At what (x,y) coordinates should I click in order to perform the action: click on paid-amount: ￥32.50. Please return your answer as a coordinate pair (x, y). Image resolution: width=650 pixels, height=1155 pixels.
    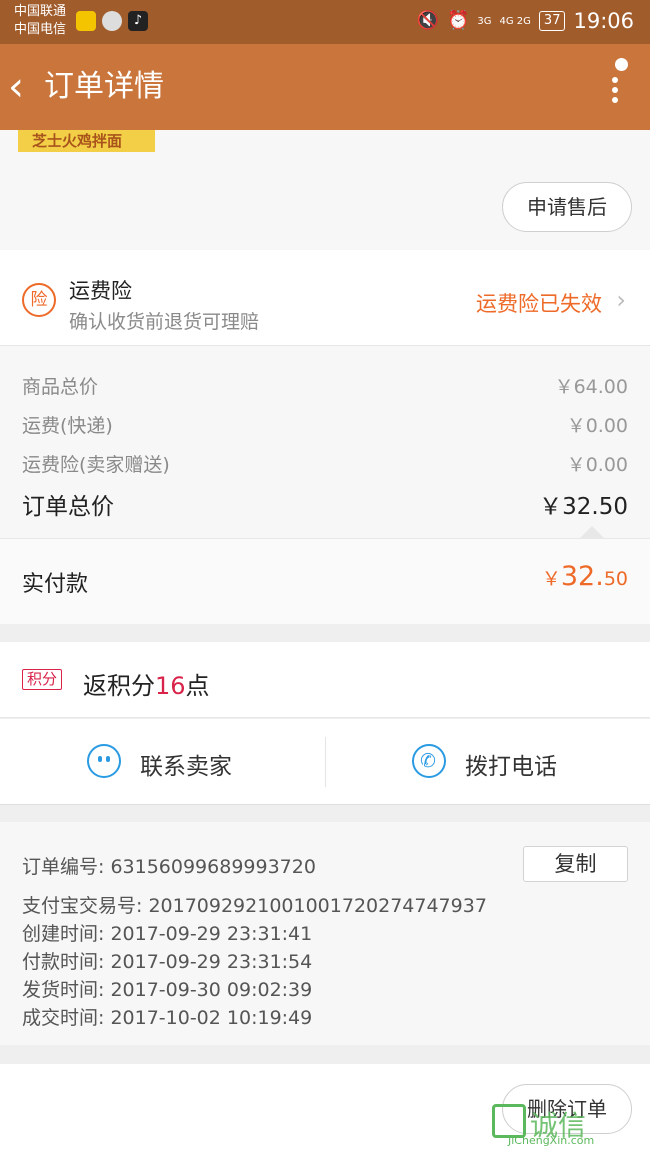
    Looking at the image, I should click on (585, 576).